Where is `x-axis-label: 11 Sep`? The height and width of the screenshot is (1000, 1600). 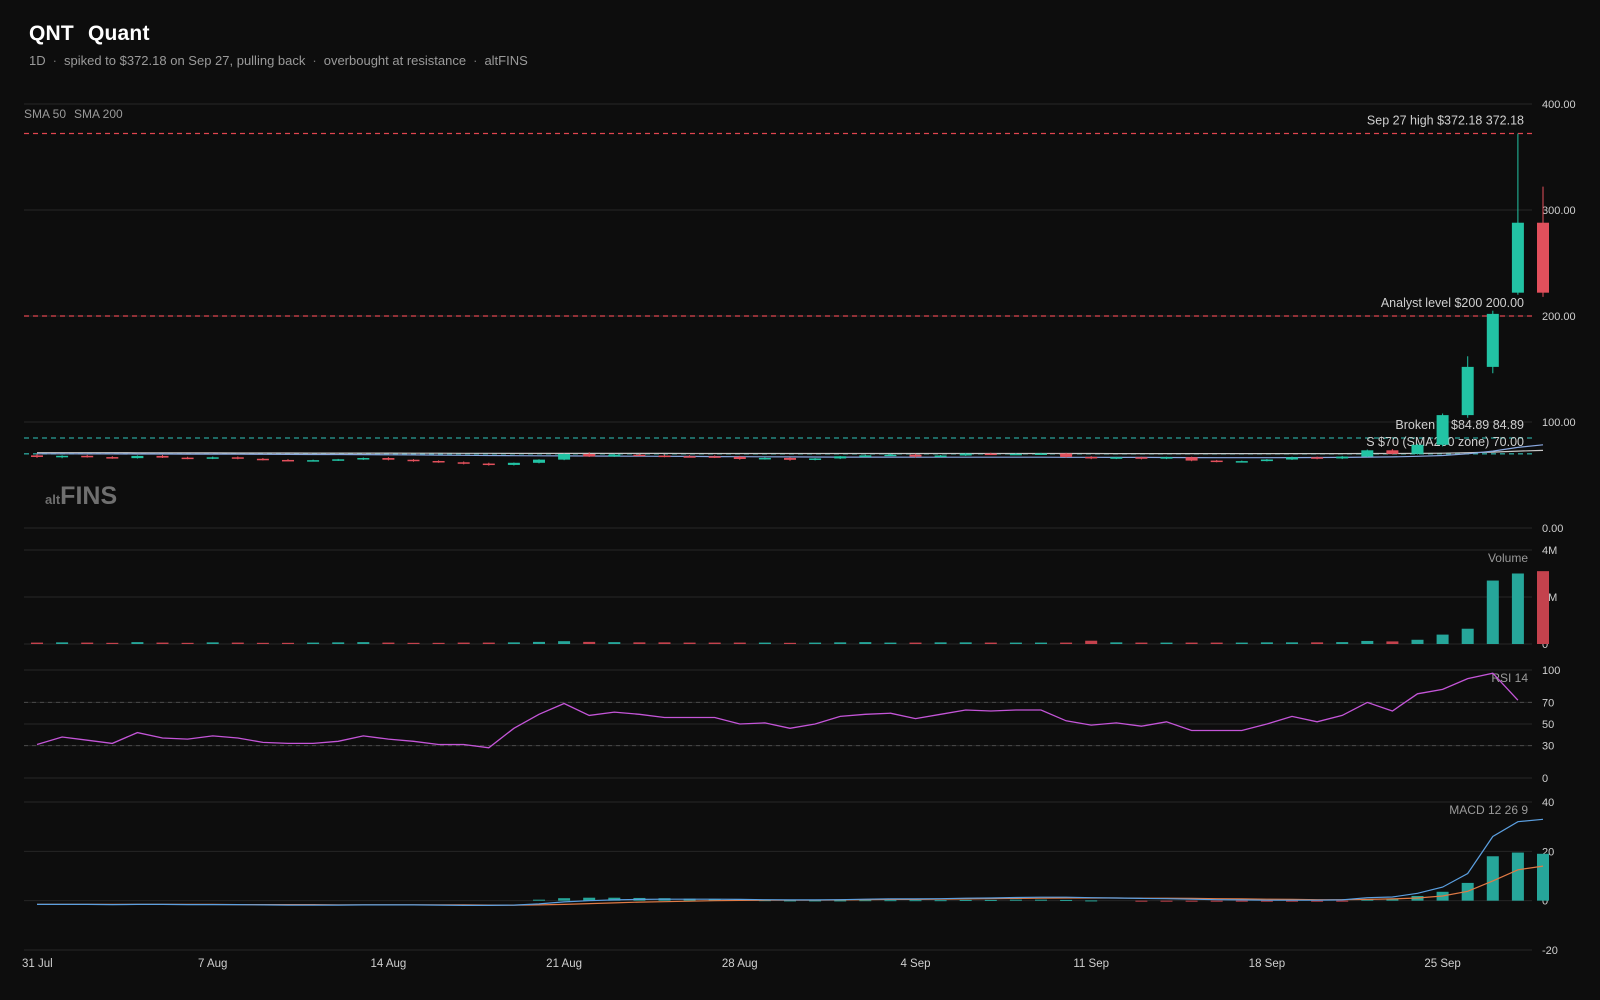 x-axis-label: 11 Sep is located at coordinates (1091, 964).